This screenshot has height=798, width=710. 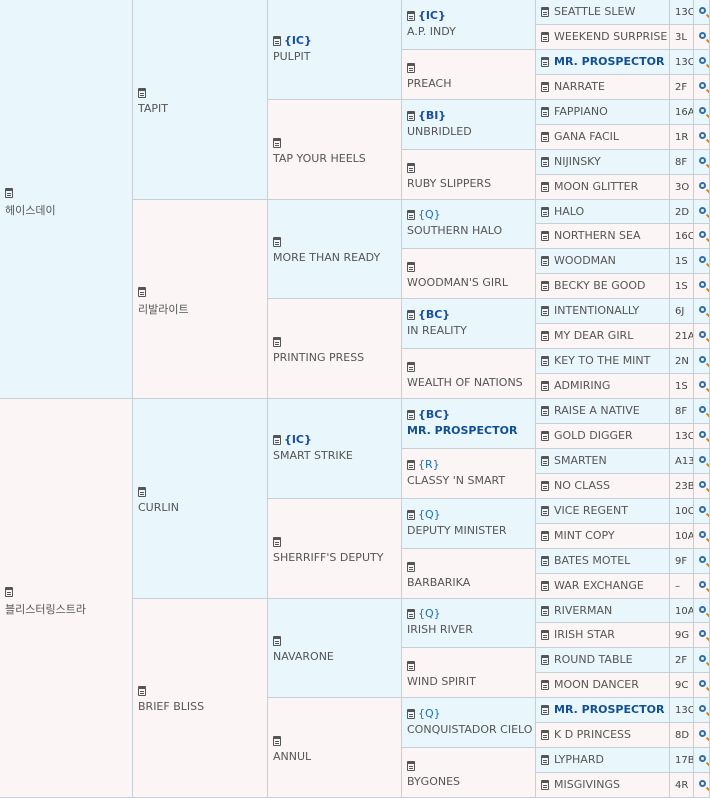 I want to click on gen3-horse-cell: SHERRIFF'S DEPUTY, so click(x=335, y=548).